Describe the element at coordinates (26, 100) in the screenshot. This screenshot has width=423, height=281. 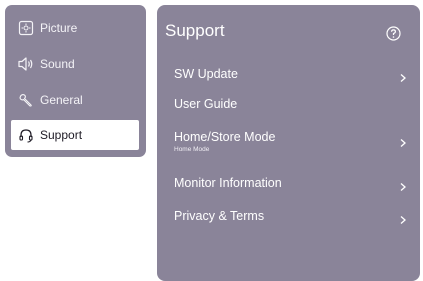
I see `wrench-icon` at that location.